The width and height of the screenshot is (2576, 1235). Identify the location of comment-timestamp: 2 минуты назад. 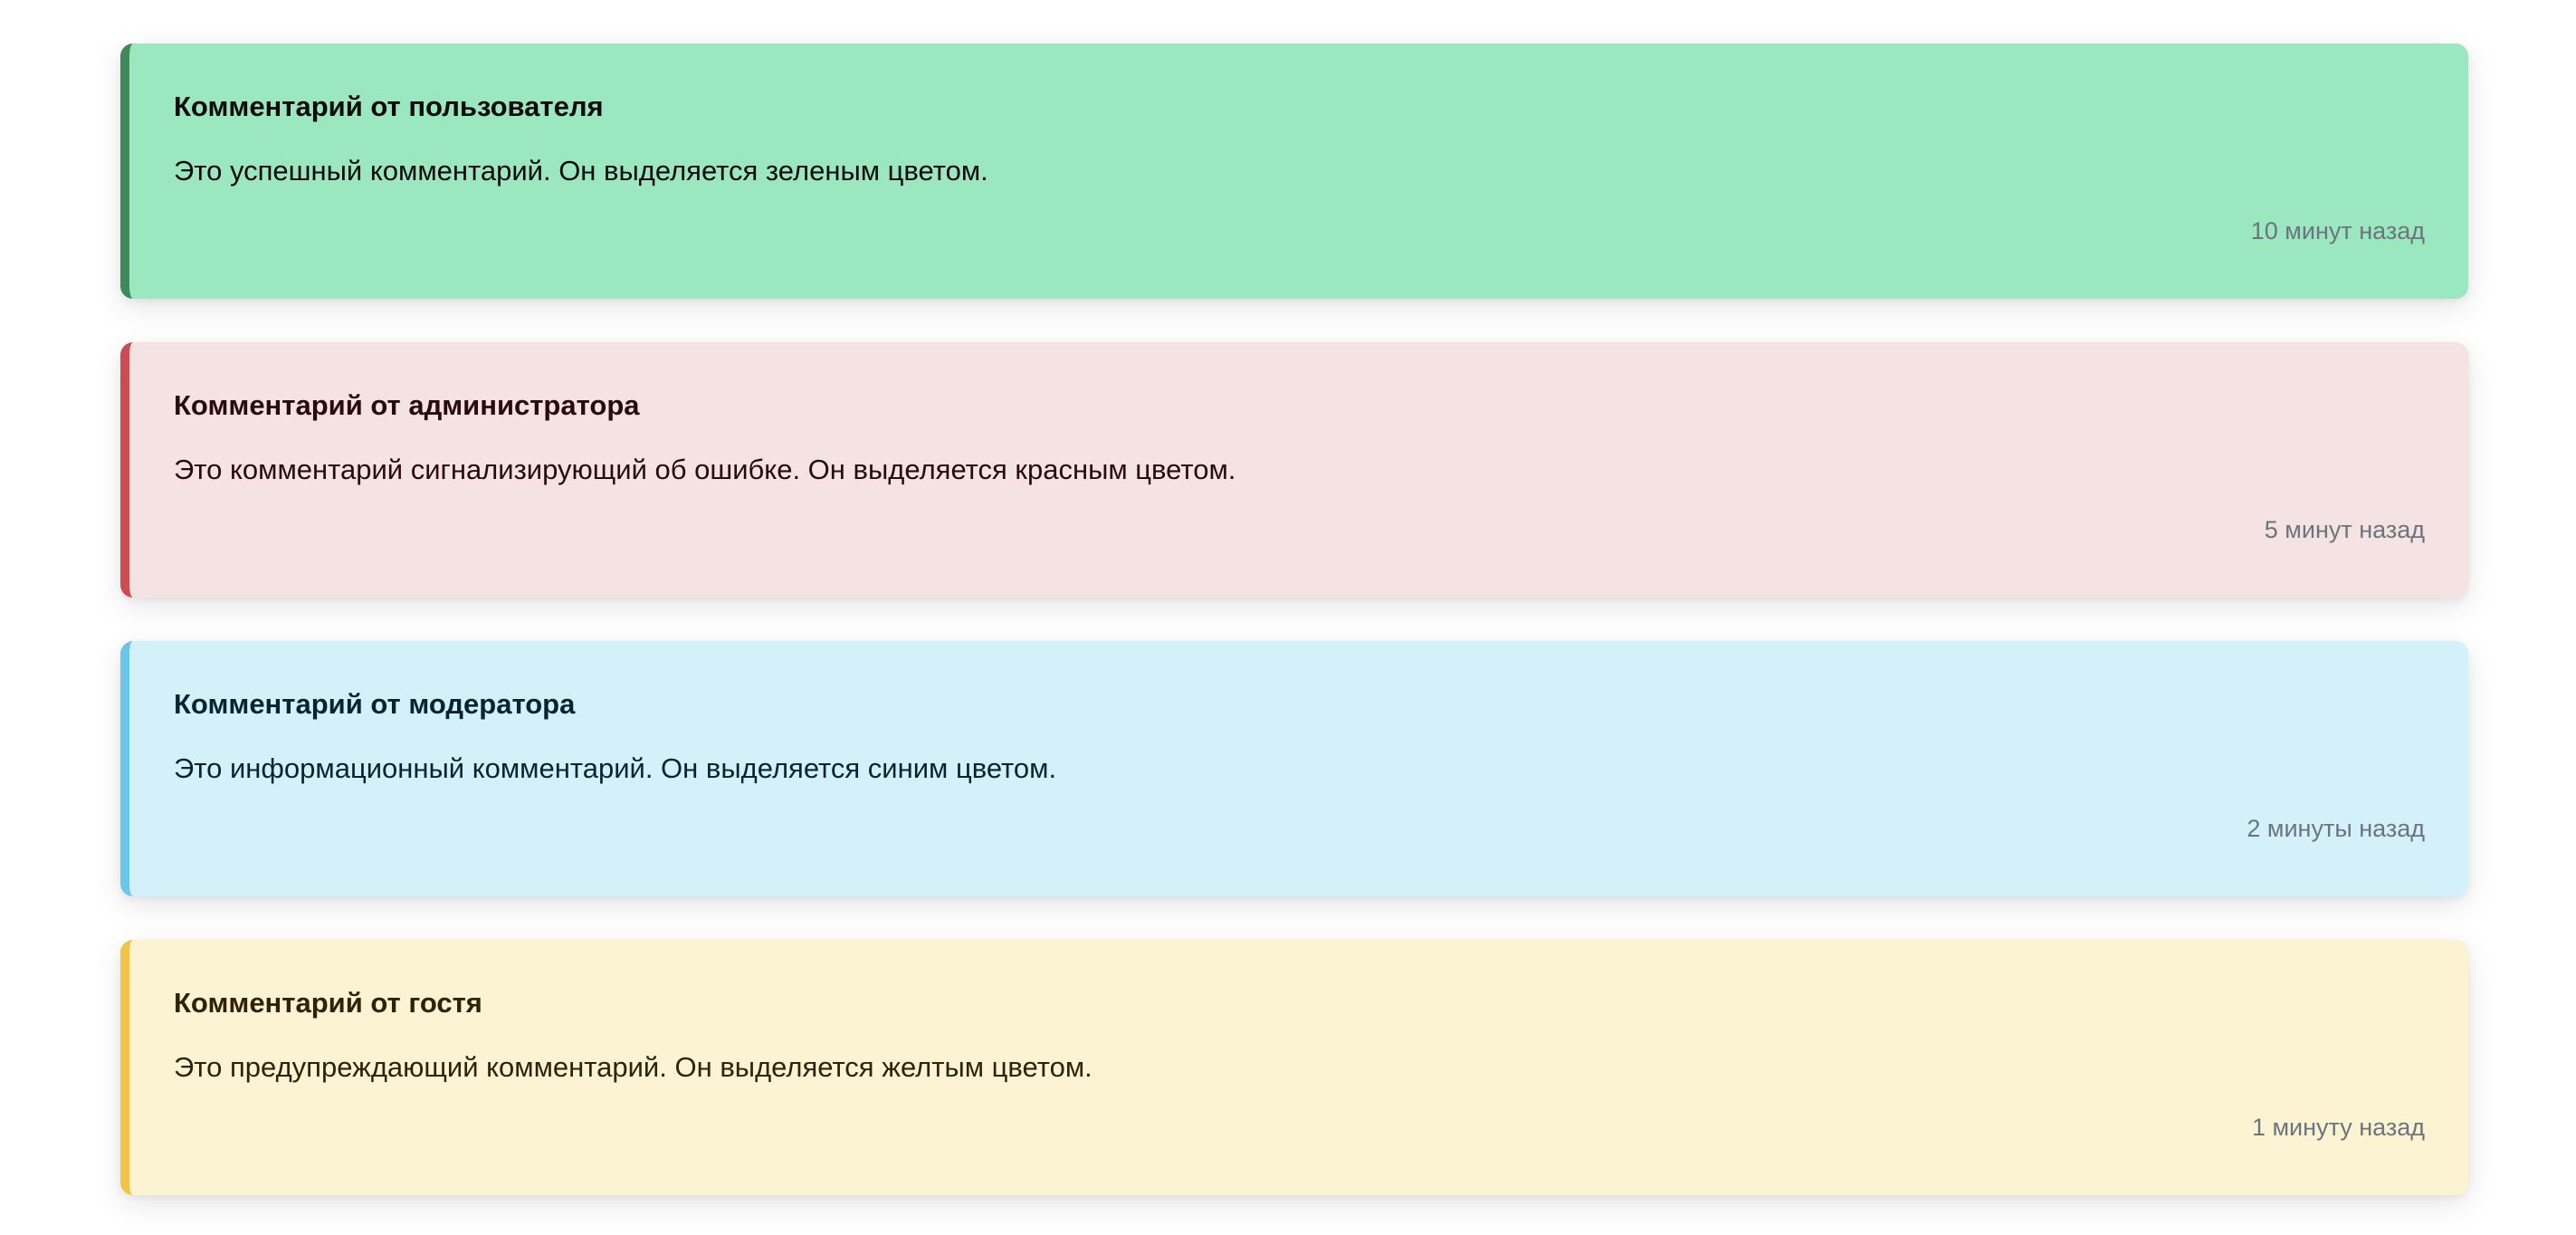
(2336, 828).